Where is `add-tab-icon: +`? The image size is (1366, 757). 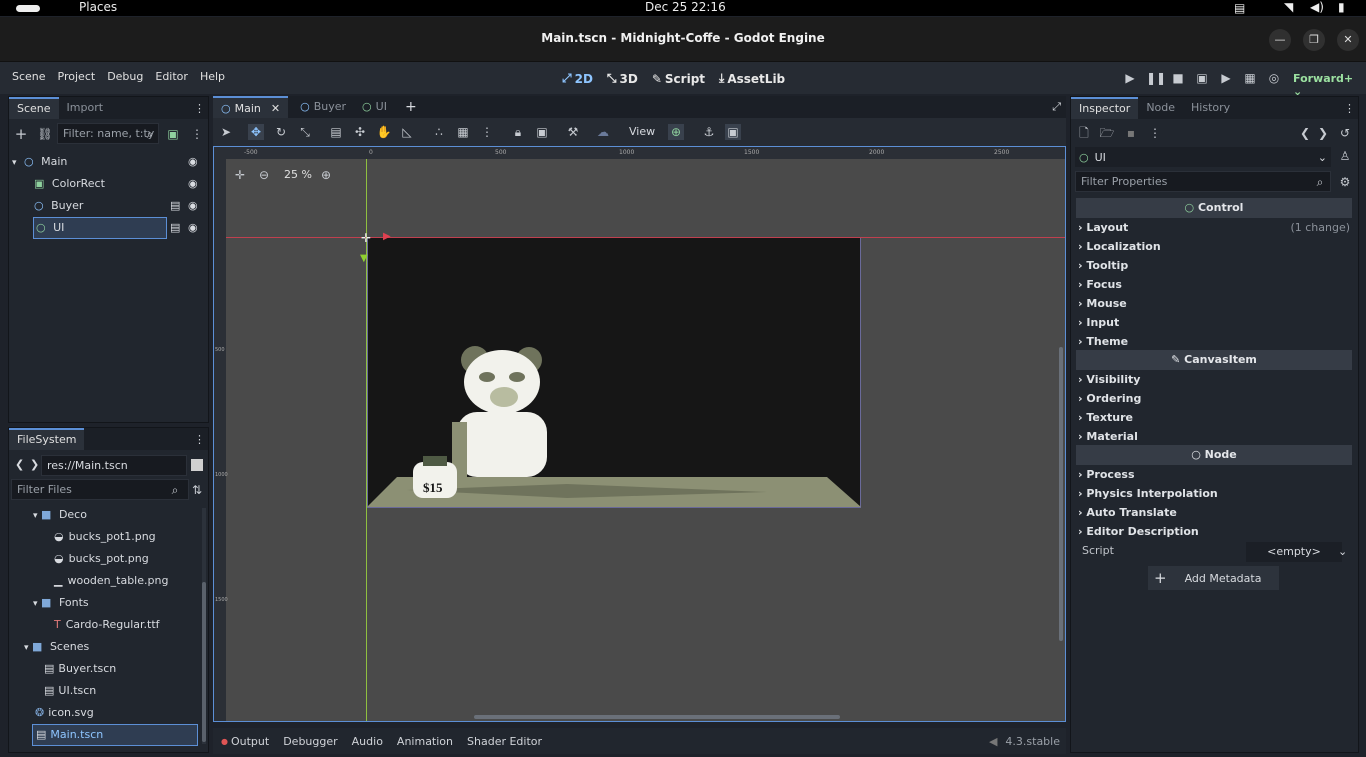 add-tab-icon: + is located at coordinates (411, 107).